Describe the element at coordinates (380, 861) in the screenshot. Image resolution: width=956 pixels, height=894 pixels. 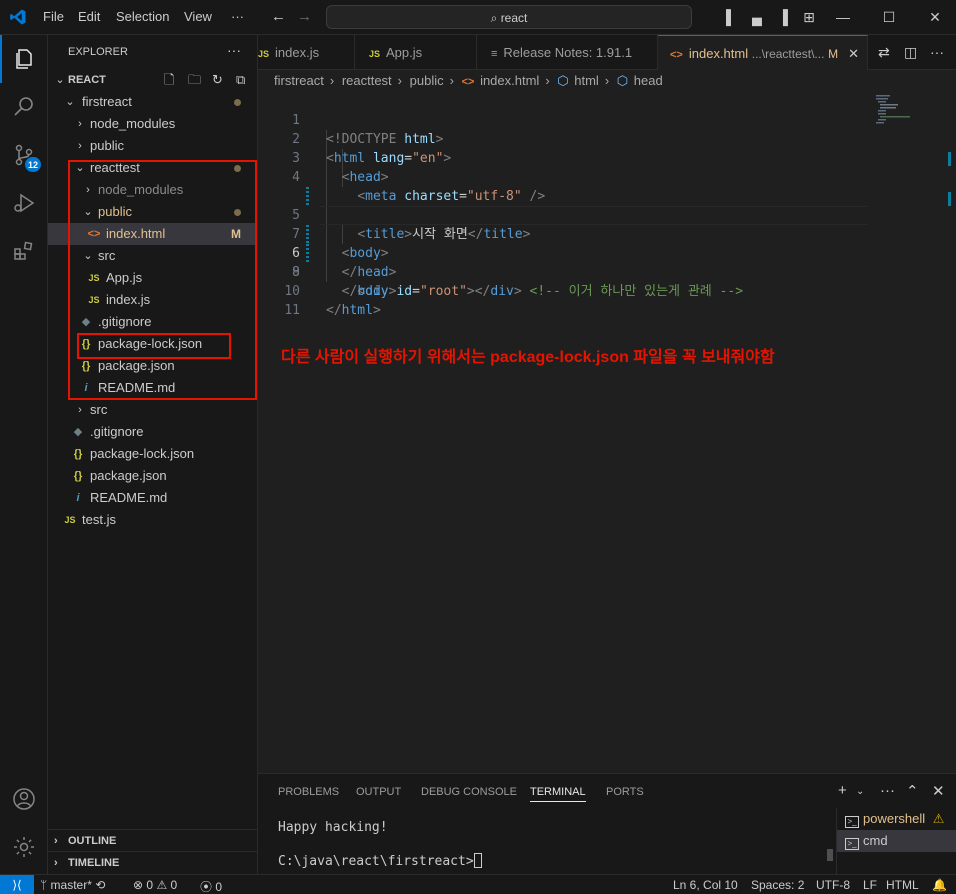
I see `terminal-prompt-line: C:\java\react\firstreact>` at that location.